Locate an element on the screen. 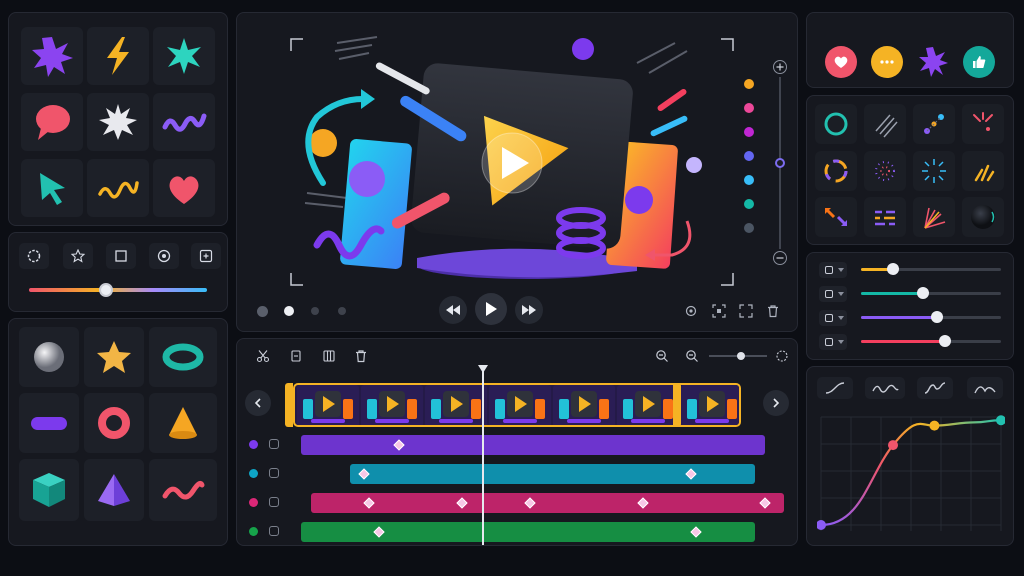 Image resolution: width=1024 pixels, height=576 pixels. zoom-in-button is located at coordinates (780, 67).